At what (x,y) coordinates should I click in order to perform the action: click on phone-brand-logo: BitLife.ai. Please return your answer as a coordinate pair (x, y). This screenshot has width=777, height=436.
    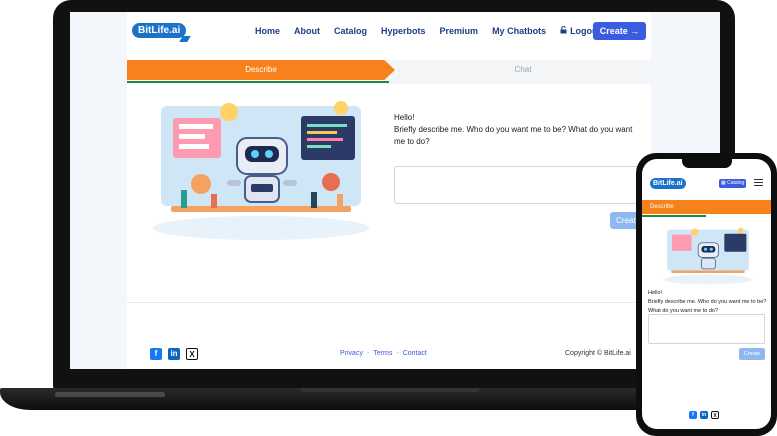
    Looking at the image, I should click on (668, 183).